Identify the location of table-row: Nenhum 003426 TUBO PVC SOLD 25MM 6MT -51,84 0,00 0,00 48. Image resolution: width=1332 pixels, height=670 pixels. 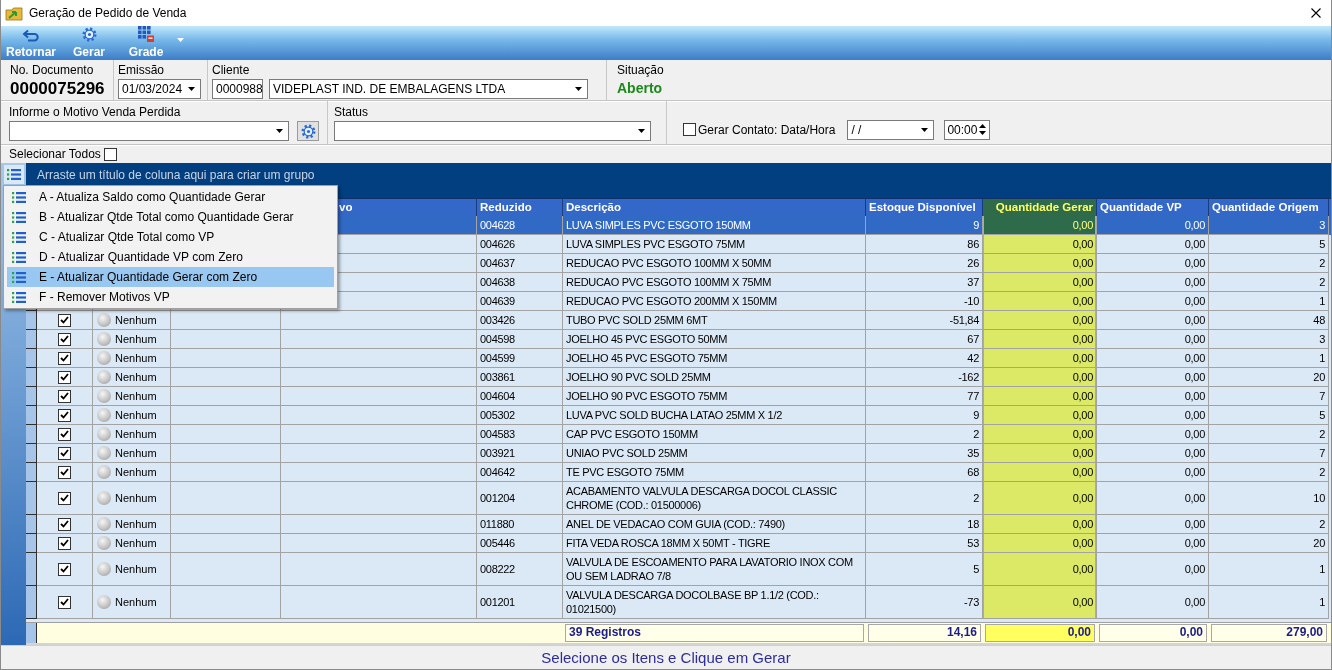
(678, 320).